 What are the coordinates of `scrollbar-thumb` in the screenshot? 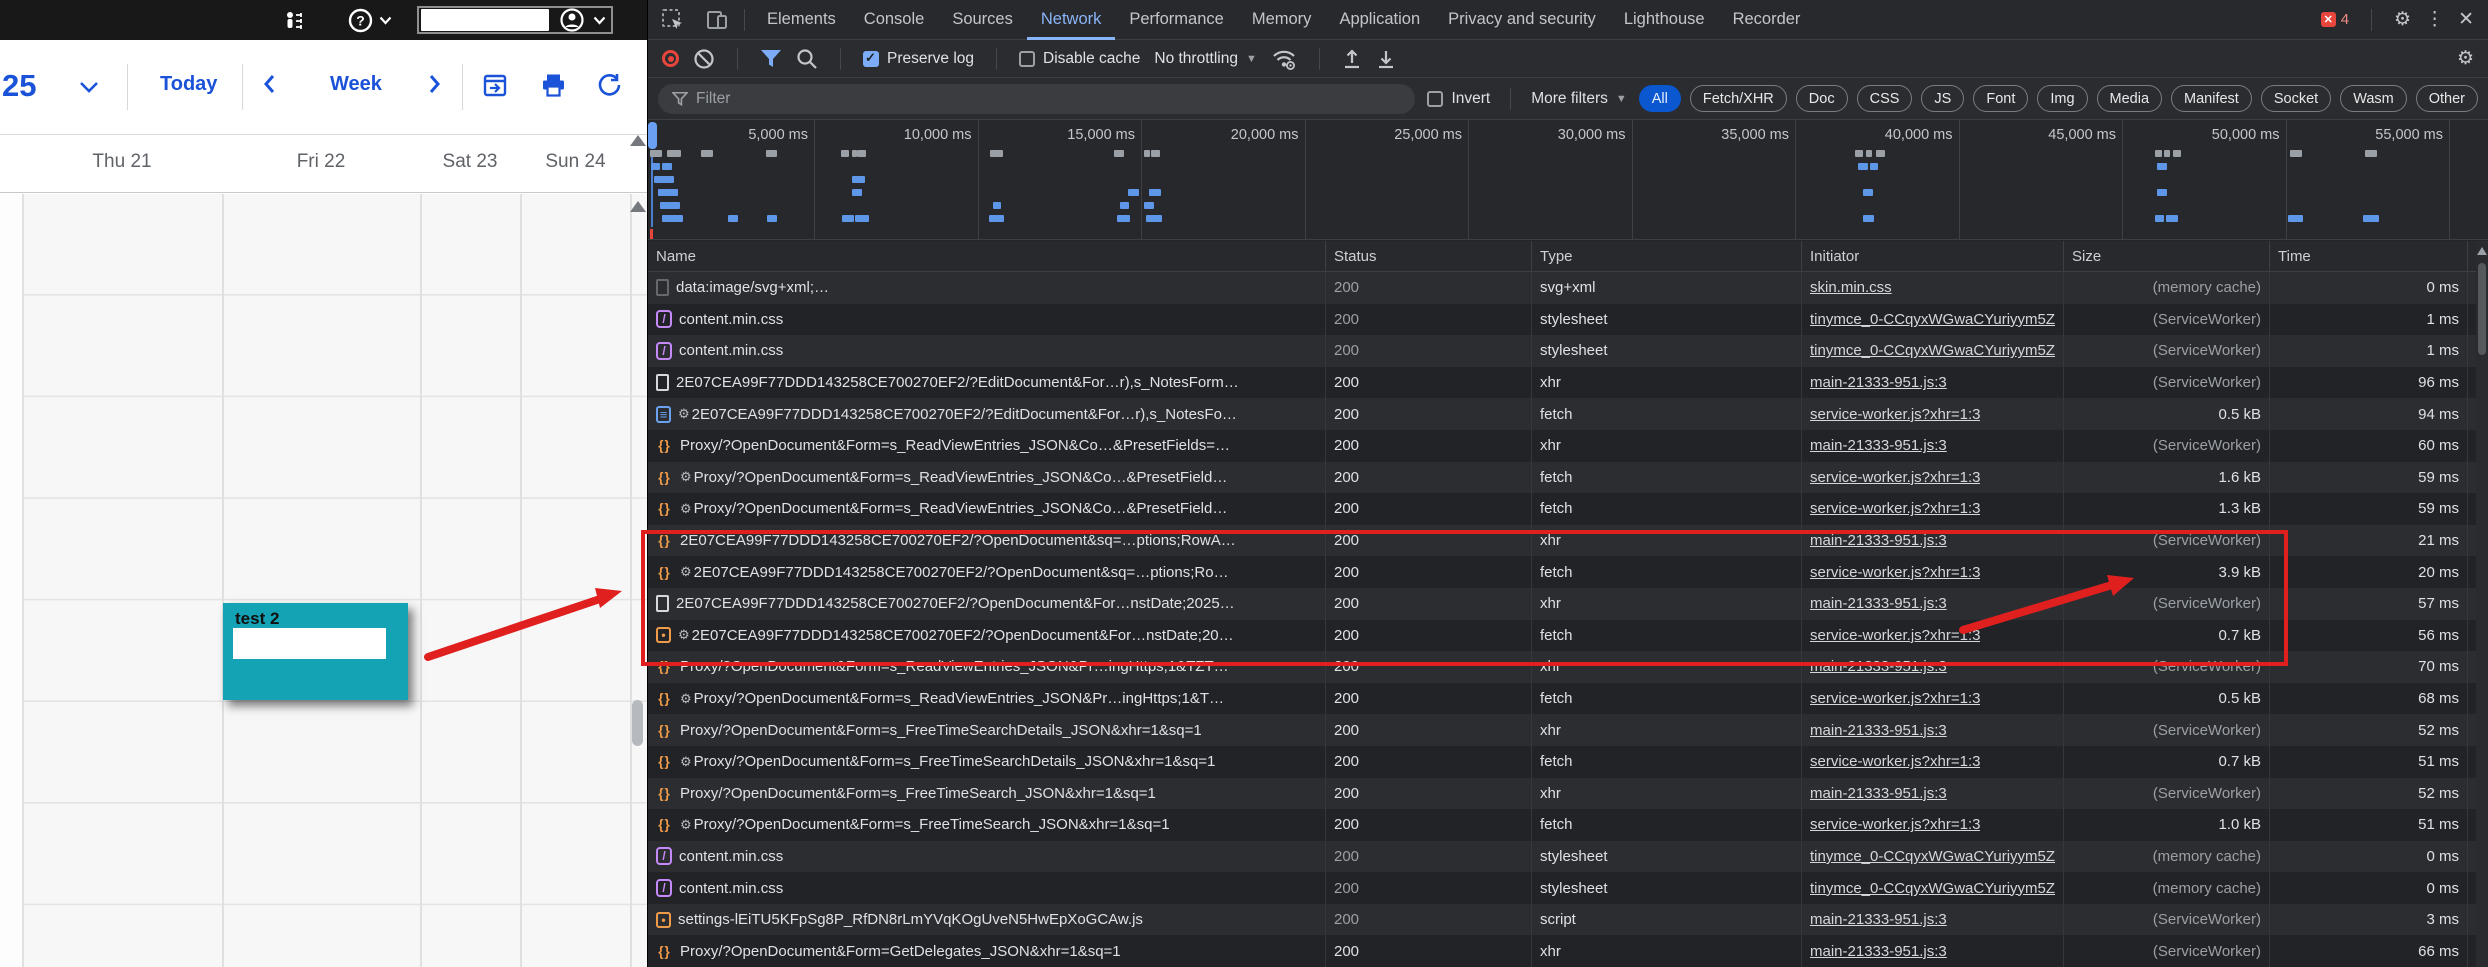 It's located at (2482, 309).